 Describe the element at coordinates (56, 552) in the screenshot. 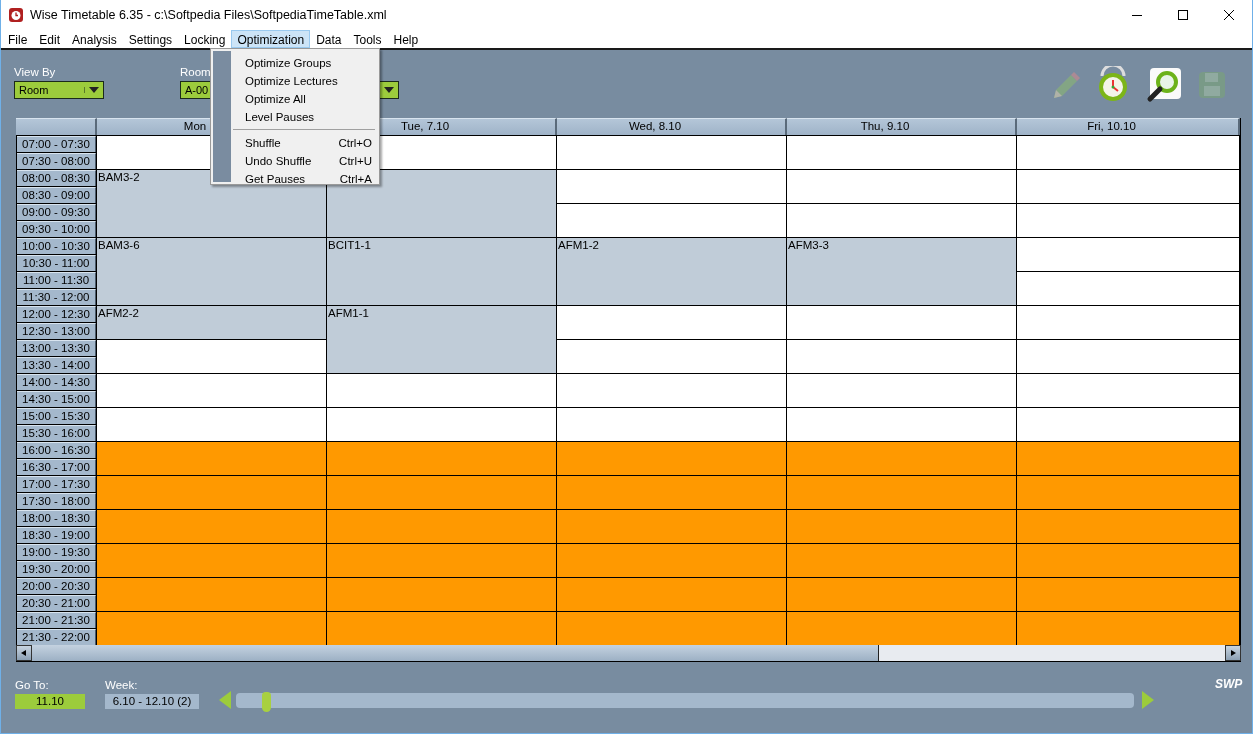

I see `time-slot-label: 19:00 - 19:30` at that location.